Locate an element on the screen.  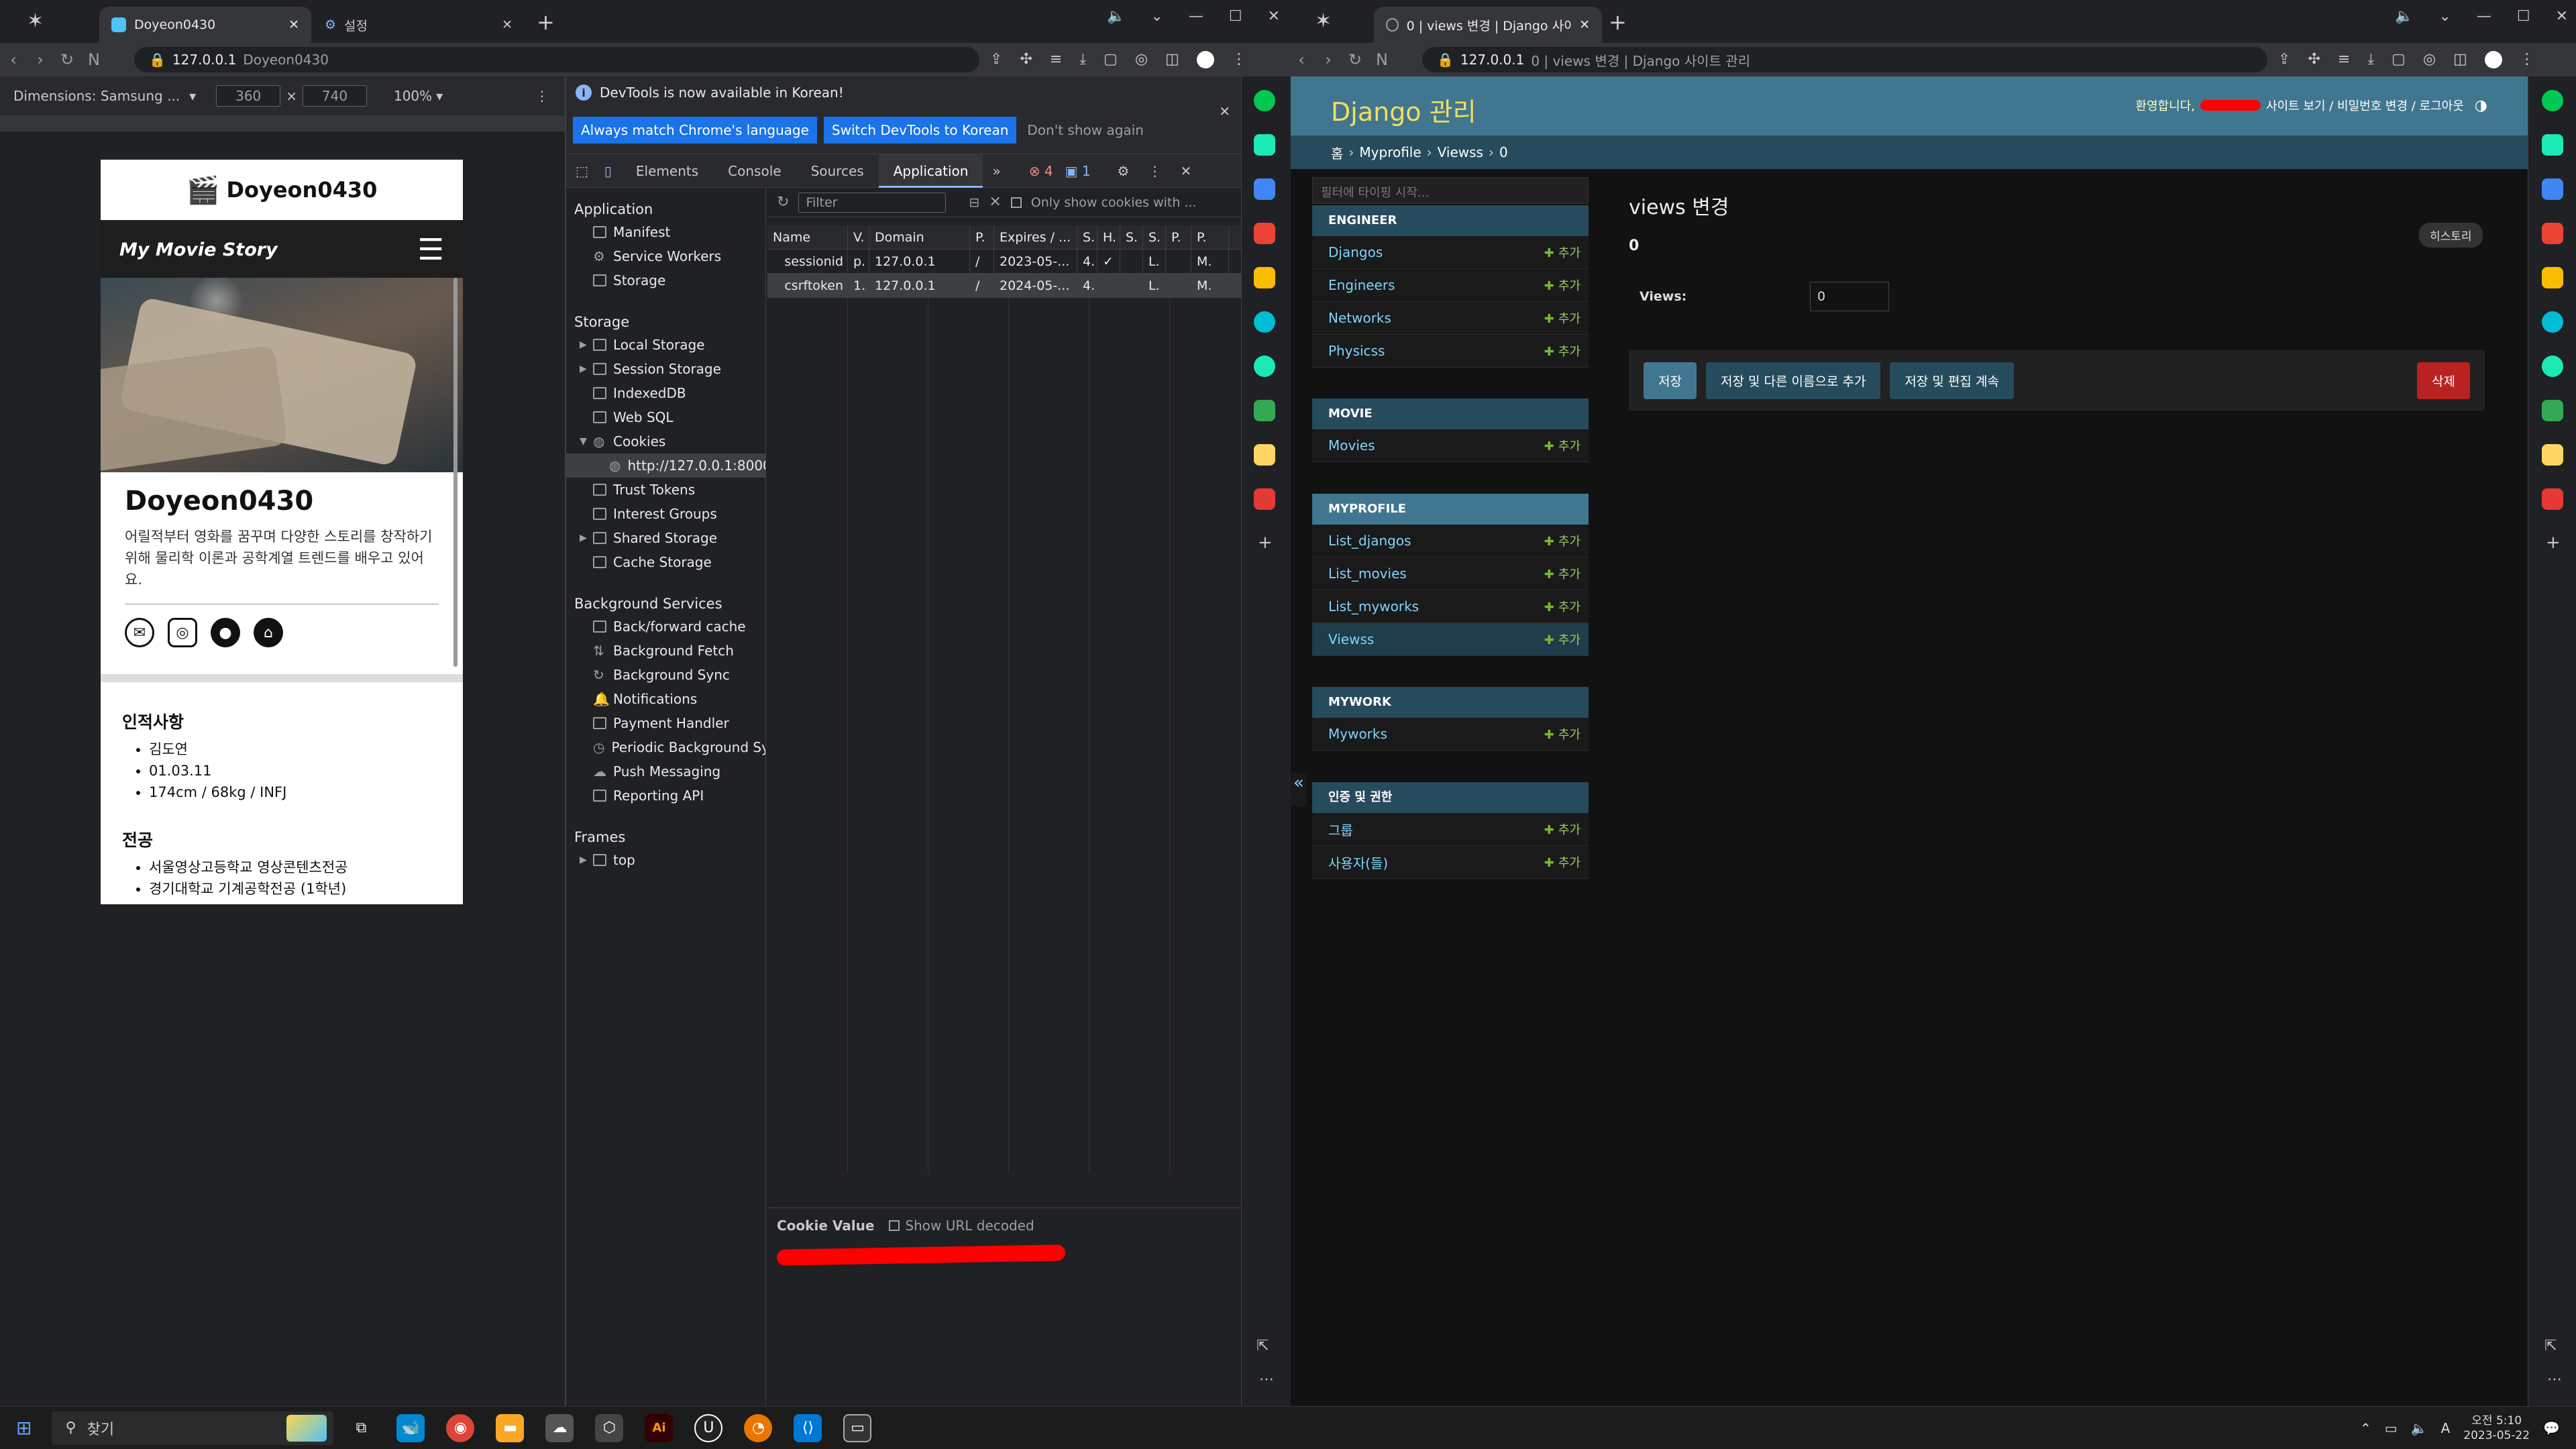
model-link: Myworks is located at coordinates (1436, 734).